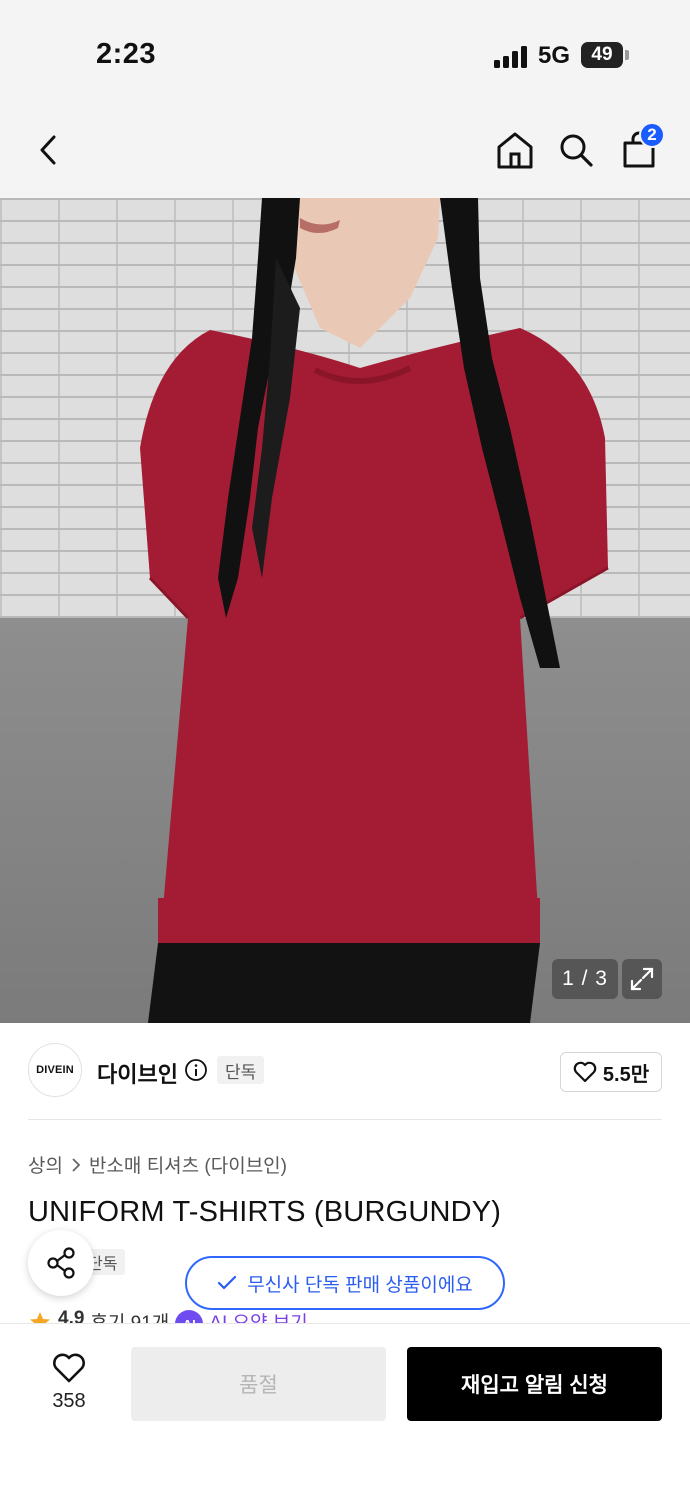 The height and width of the screenshot is (1500, 690). I want to click on exclusive-toast: 무신사 단독 판매 상품이에요, so click(345, 1283).